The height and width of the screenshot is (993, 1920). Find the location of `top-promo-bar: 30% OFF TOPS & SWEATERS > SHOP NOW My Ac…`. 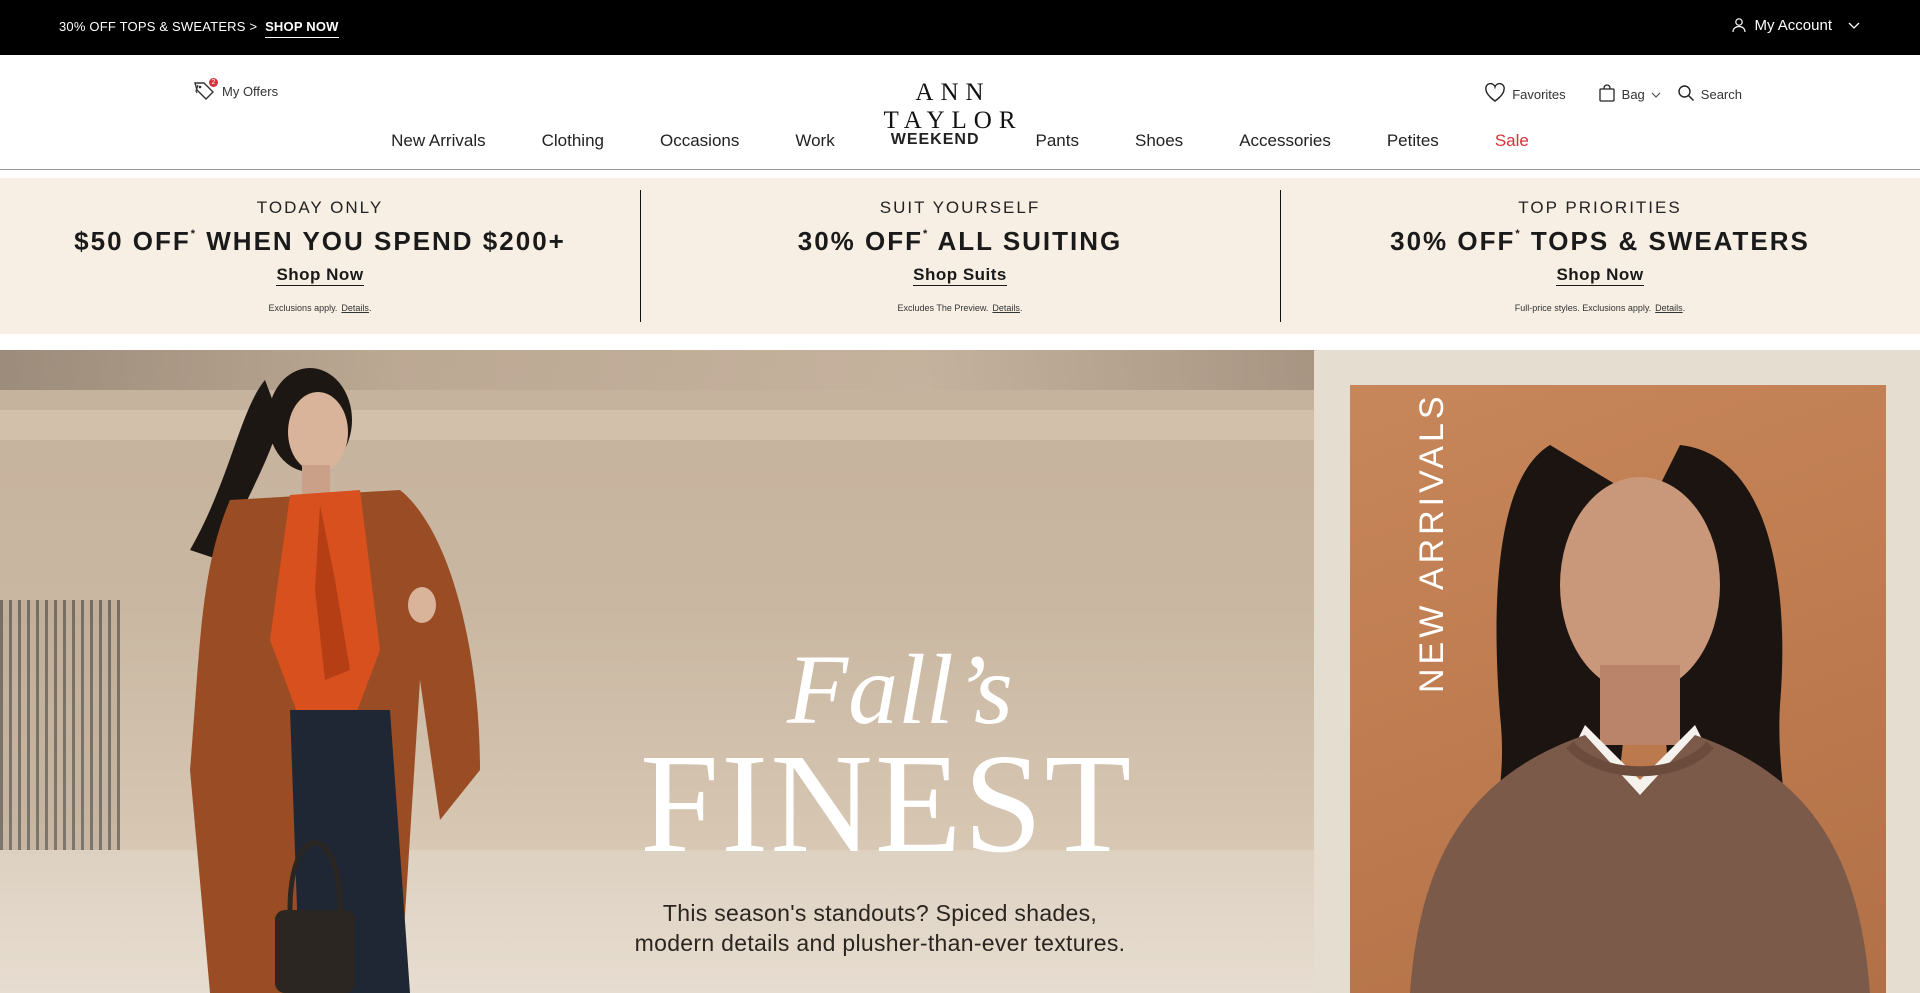

top-promo-bar: 30% OFF TOPS & SWEATERS > SHOP NOW My Ac… is located at coordinates (960, 27).